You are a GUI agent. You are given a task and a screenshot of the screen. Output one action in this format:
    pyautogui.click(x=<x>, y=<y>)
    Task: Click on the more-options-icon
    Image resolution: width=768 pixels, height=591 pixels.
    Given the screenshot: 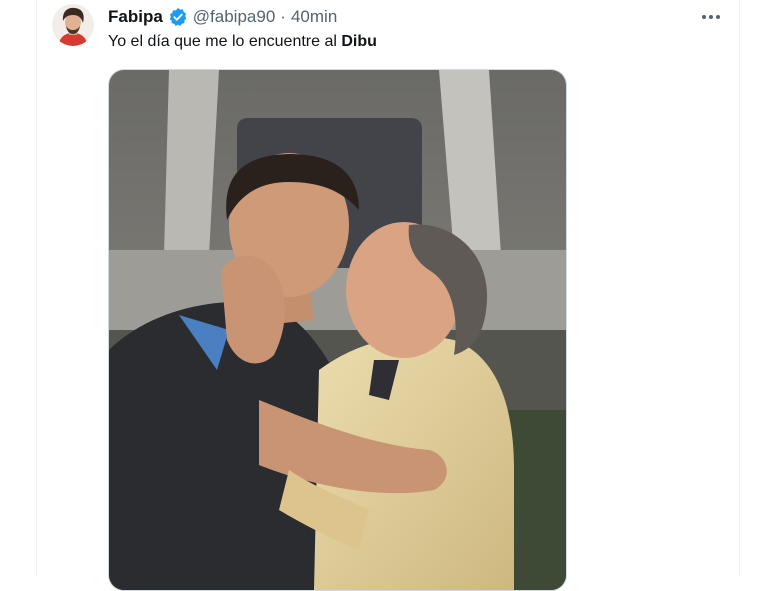 What is the action you would take?
    pyautogui.click(x=711, y=17)
    